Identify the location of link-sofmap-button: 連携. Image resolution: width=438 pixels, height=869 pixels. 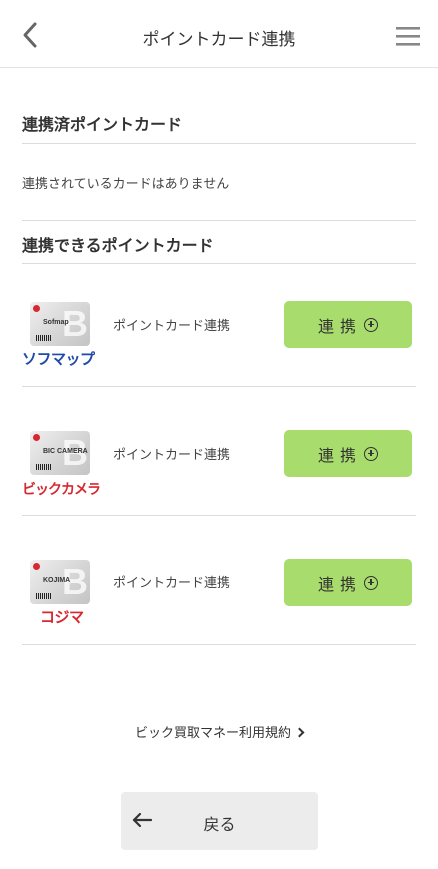
(348, 324).